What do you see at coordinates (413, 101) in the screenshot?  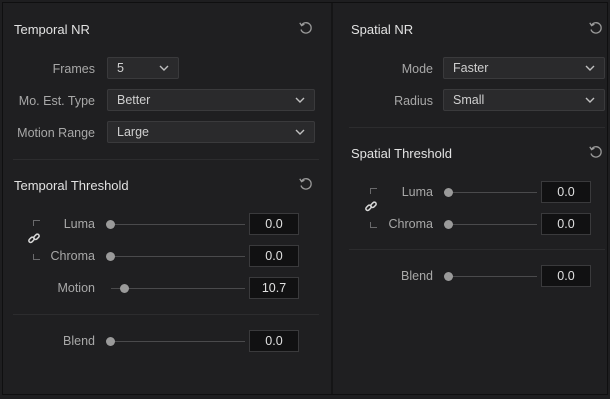 I see `radius-label: Radius` at bounding box center [413, 101].